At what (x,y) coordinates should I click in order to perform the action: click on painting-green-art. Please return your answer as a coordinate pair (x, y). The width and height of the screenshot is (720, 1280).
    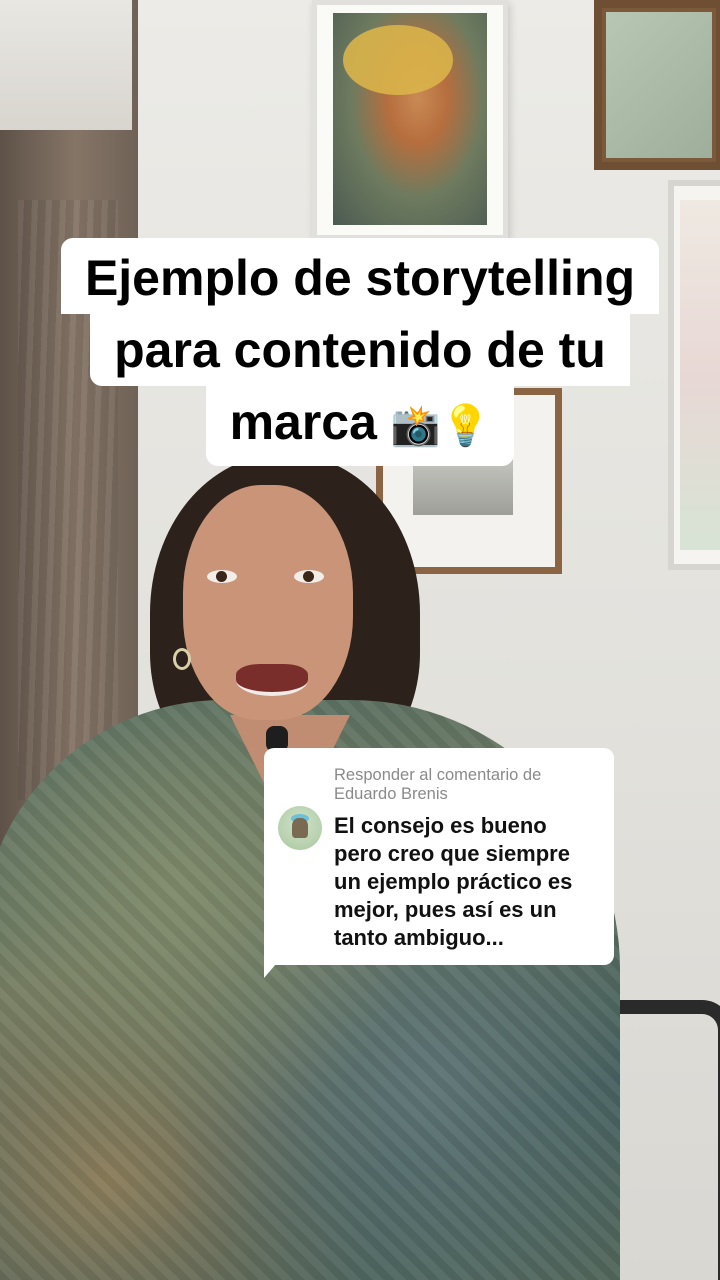
    Looking at the image, I should click on (659, 85).